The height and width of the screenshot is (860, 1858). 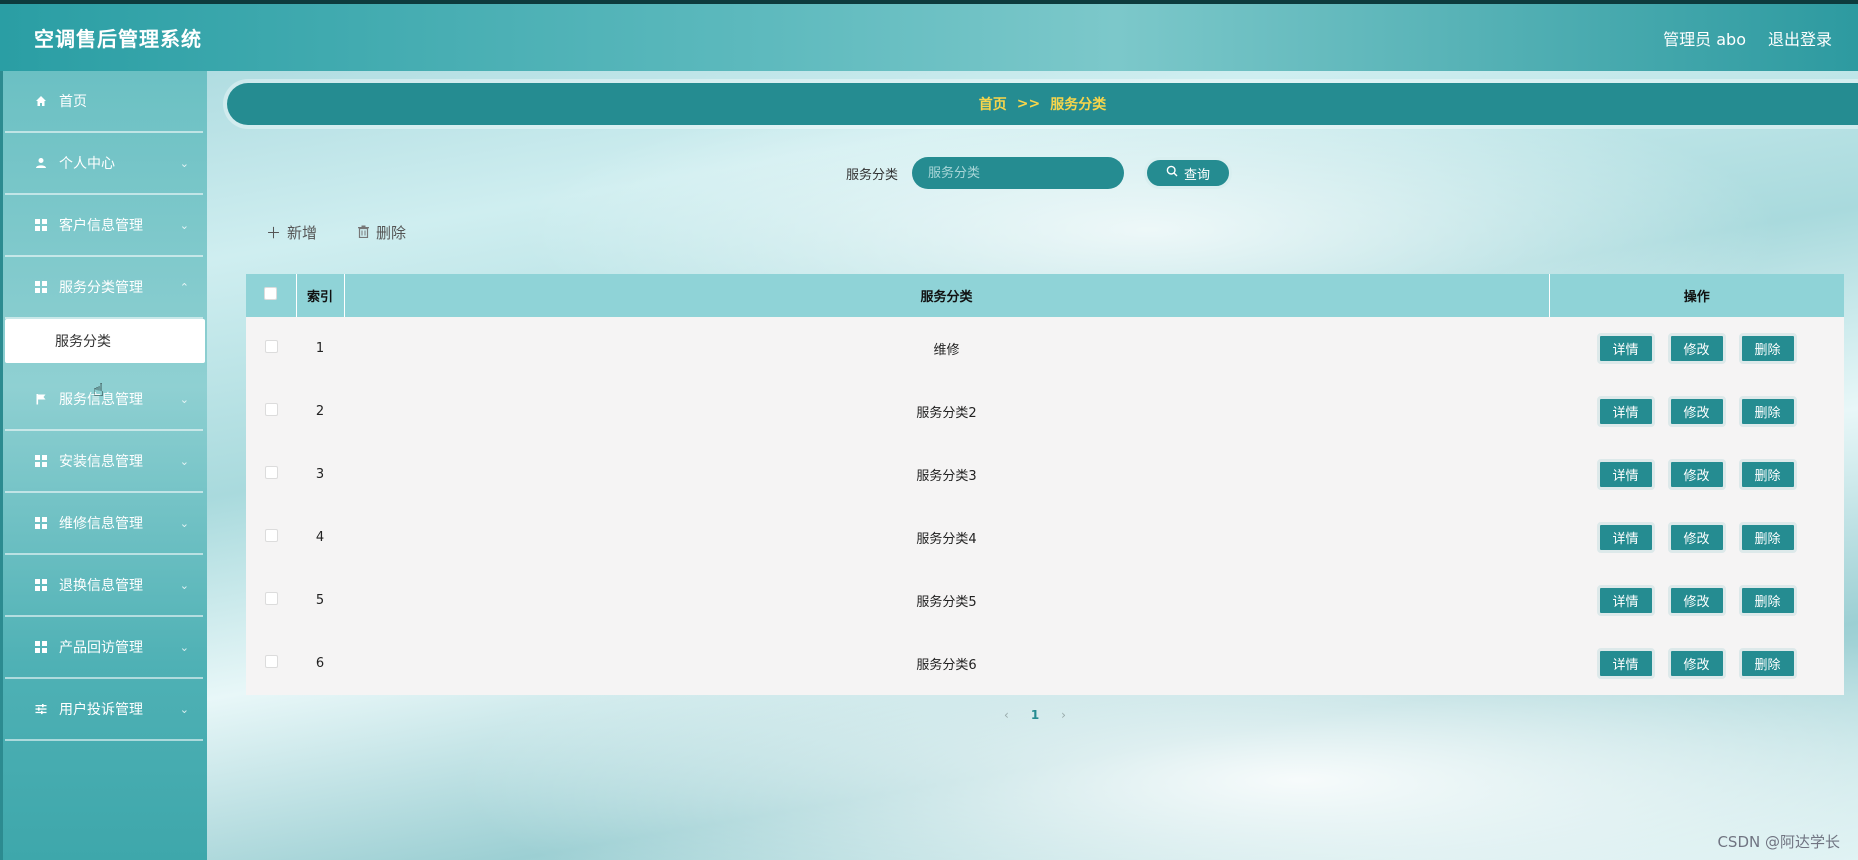 What do you see at coordinates (993, 104) in the screenshot?
I see `breadcrumb-home: 首页` at bounding box center [993, 104].